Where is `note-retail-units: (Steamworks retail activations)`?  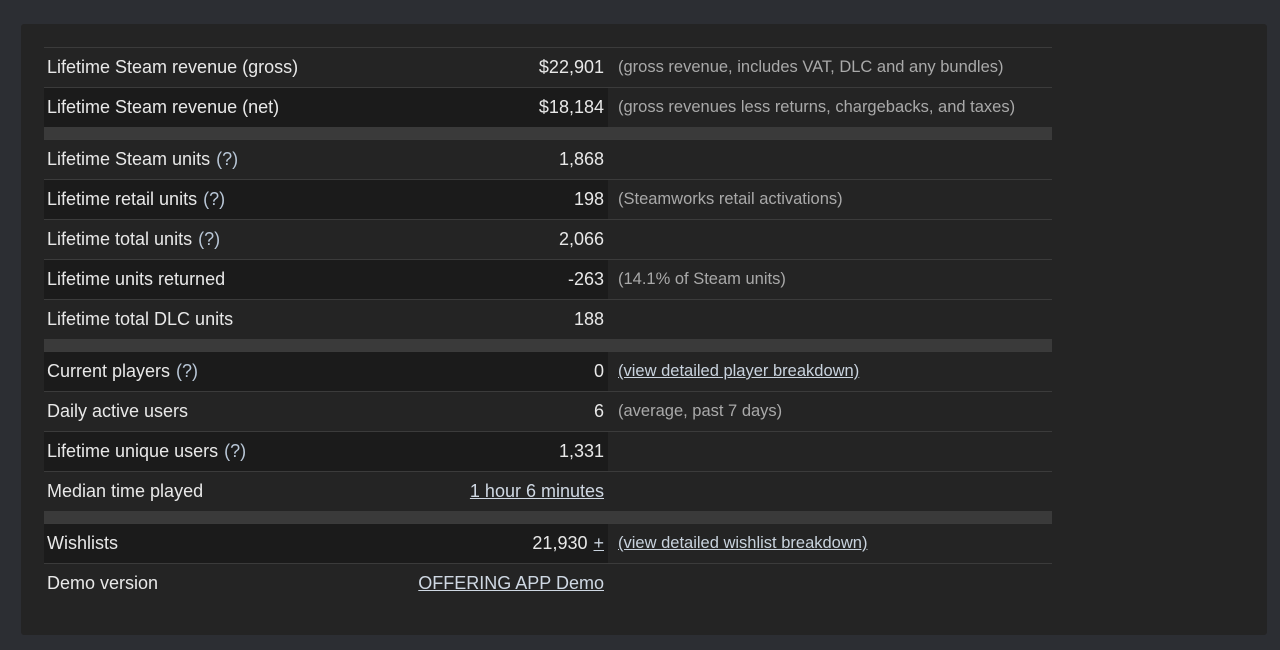
note-retail-units: (Steamworks retail activations) is located at coordinates (730, 199).